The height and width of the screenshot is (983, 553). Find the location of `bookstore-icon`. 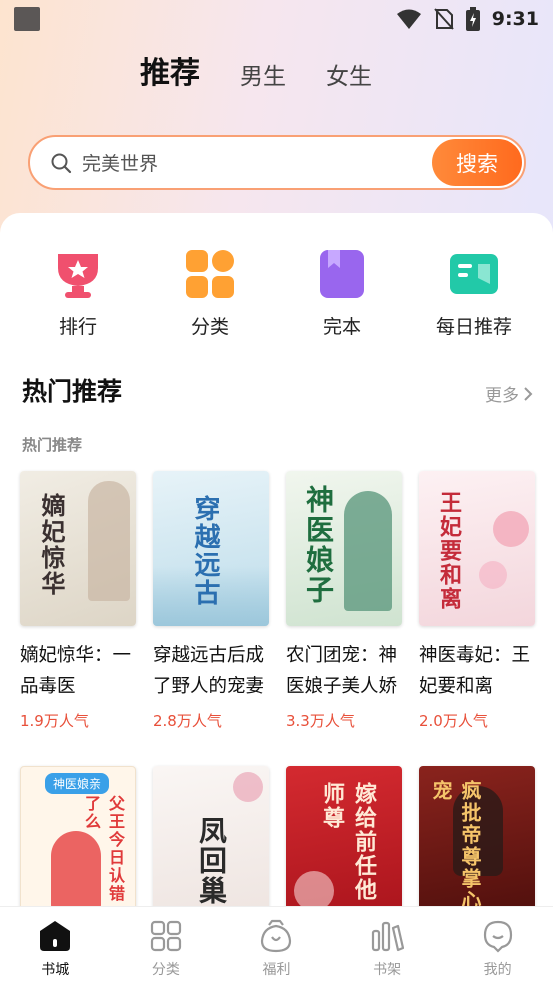

bookstore-icon is located at coordinates (55, 936).